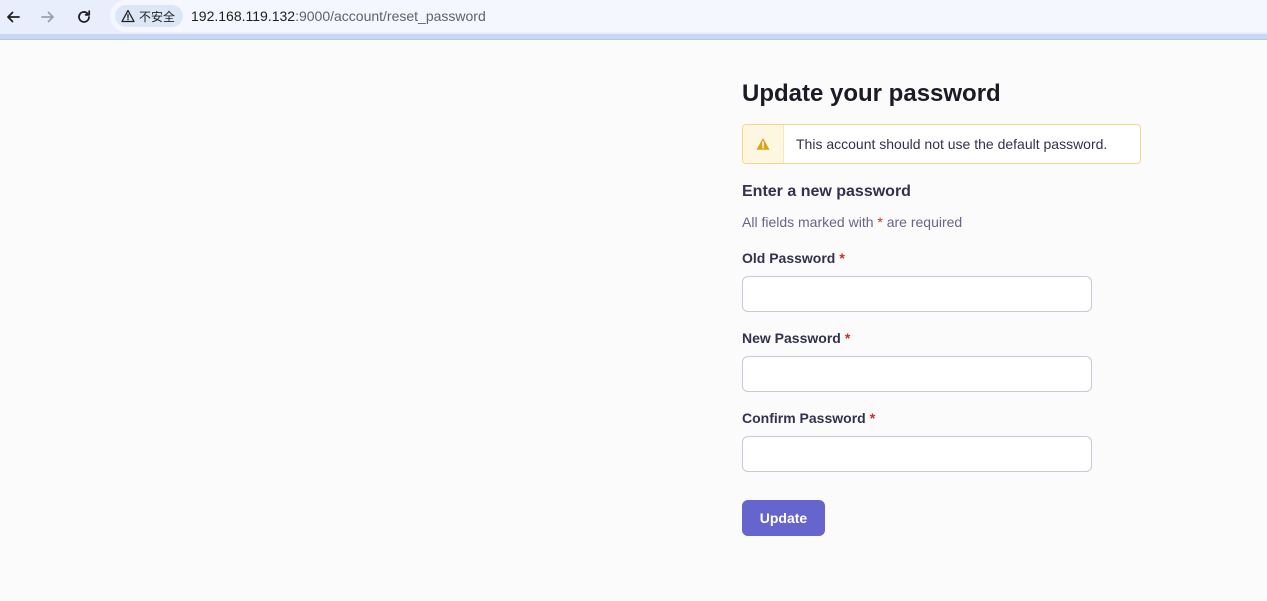 Image resolution: width=1267 pixels, height=601 pixels. Describe the element at coordinates (243, 16) in the screenshot. I see `url-host: 192.168.119.132` at that location.